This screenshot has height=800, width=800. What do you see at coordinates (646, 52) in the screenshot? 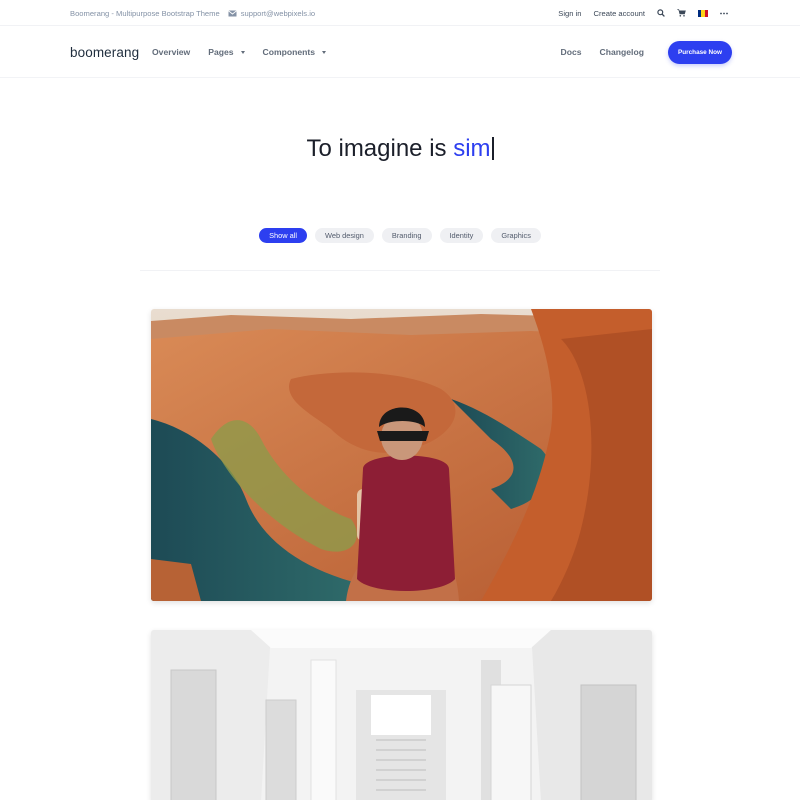
I see `nav-right: Docs Changelog Purchase Now` at bounding box center [646, 52].